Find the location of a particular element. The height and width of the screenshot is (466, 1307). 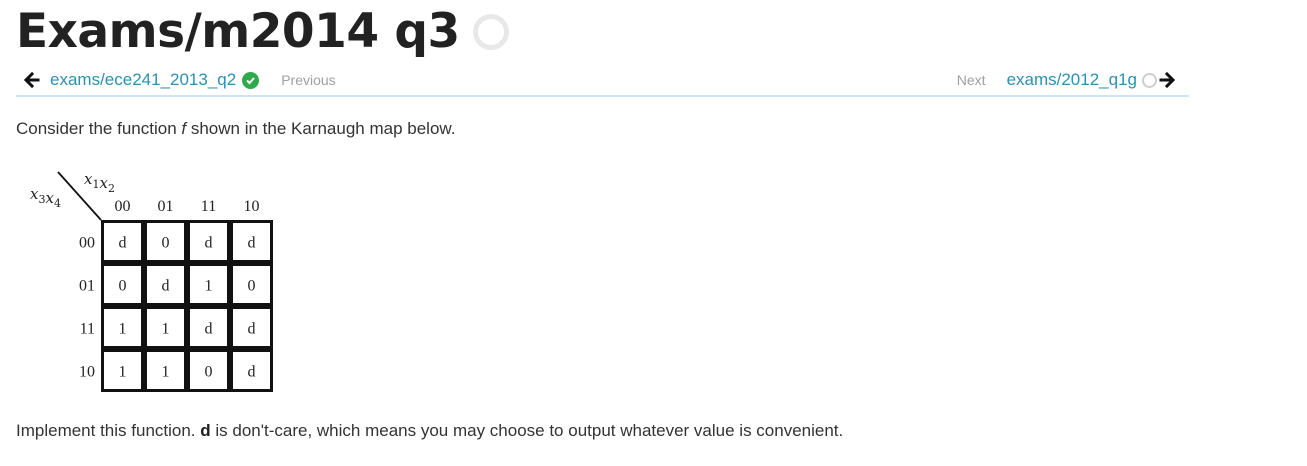

outro-text-before: Implement this function. is located at coordinates (108, 430).